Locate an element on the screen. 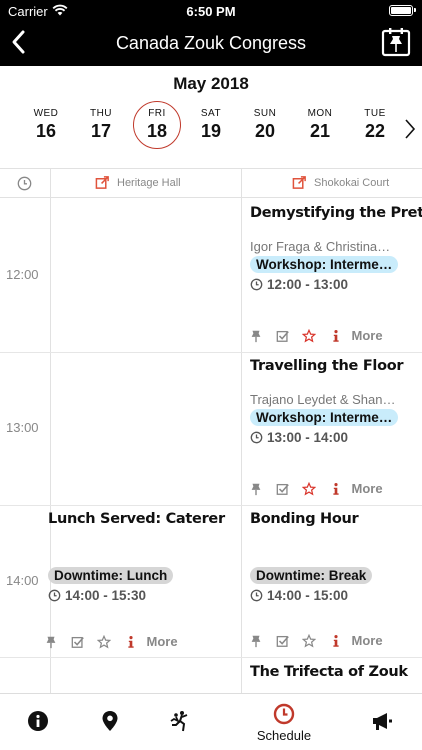 The image size is (422, 750). event-time: 14:00 - 15:30 is located at coordinates (143, 595).